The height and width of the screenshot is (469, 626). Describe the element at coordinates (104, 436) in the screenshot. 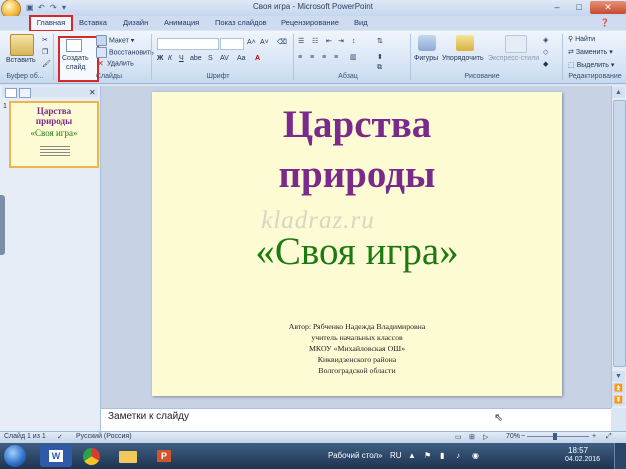

I see `language-indicator: Русский (Россия)` at that location.